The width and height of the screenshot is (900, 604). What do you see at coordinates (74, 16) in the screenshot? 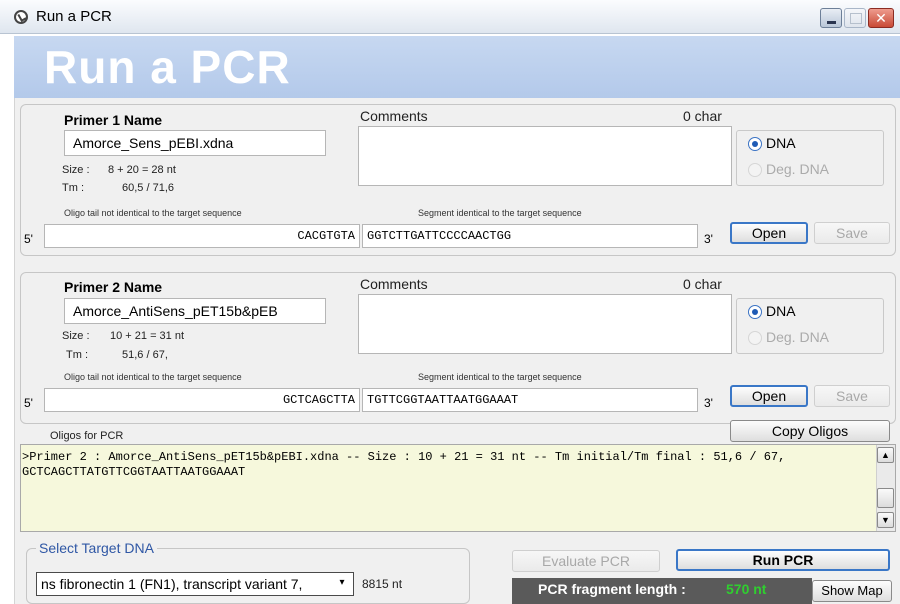
I see `window-title: Run a PCR` at bounding box center [74, 16].